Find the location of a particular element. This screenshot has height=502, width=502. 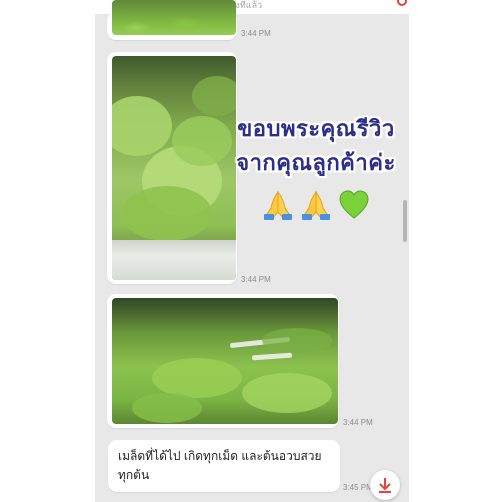

review-thanks-caption: ขอบพระคุณรีวิว จากคุณลูกค้าค่ะ is located at coordinates (316, 167).